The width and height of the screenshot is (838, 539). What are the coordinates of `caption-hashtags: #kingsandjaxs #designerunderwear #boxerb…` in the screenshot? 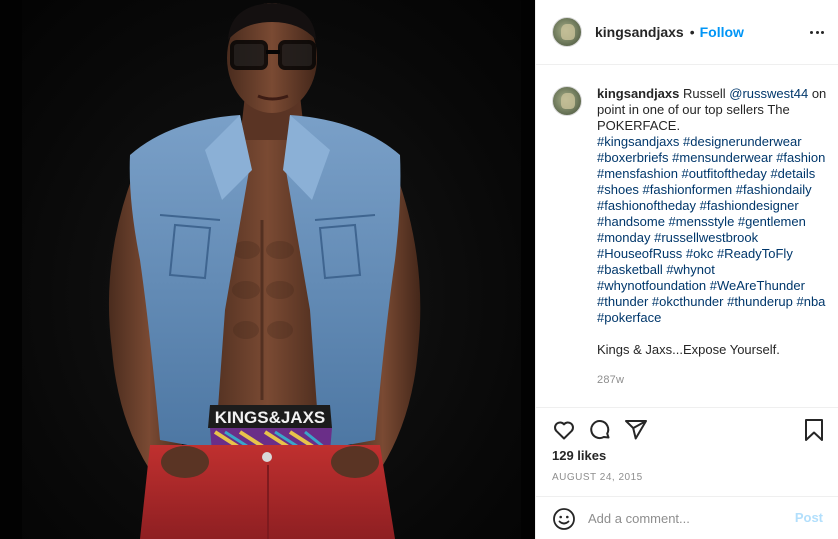 It's located at (712, 230).